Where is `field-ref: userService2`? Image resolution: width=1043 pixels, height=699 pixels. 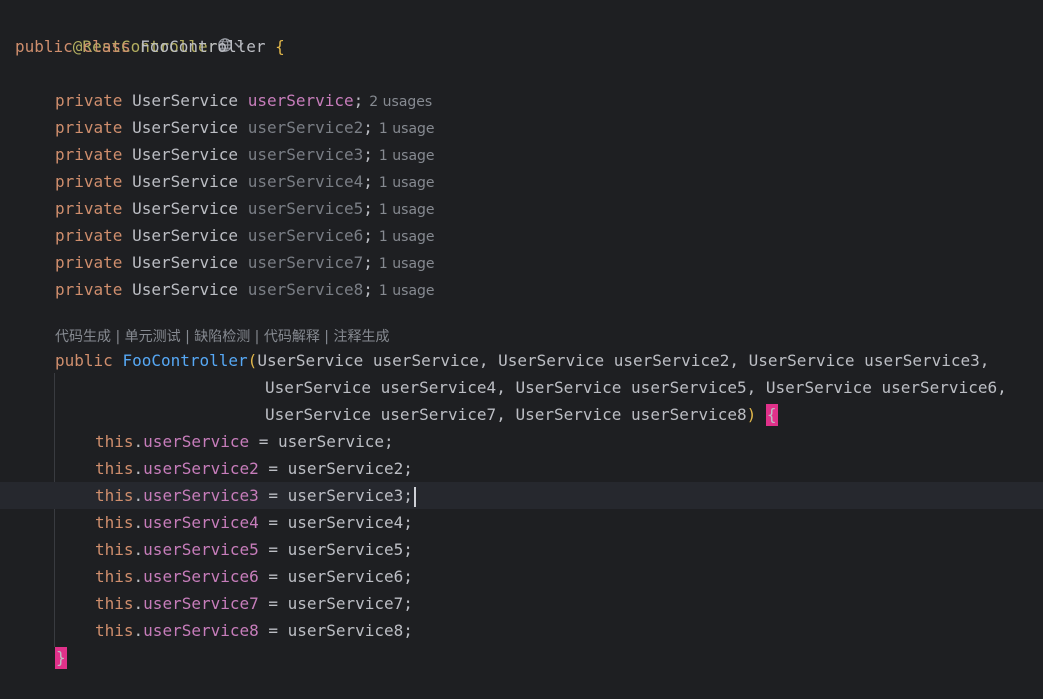 field-ref: userService2 is located at coordinates (201, 468).